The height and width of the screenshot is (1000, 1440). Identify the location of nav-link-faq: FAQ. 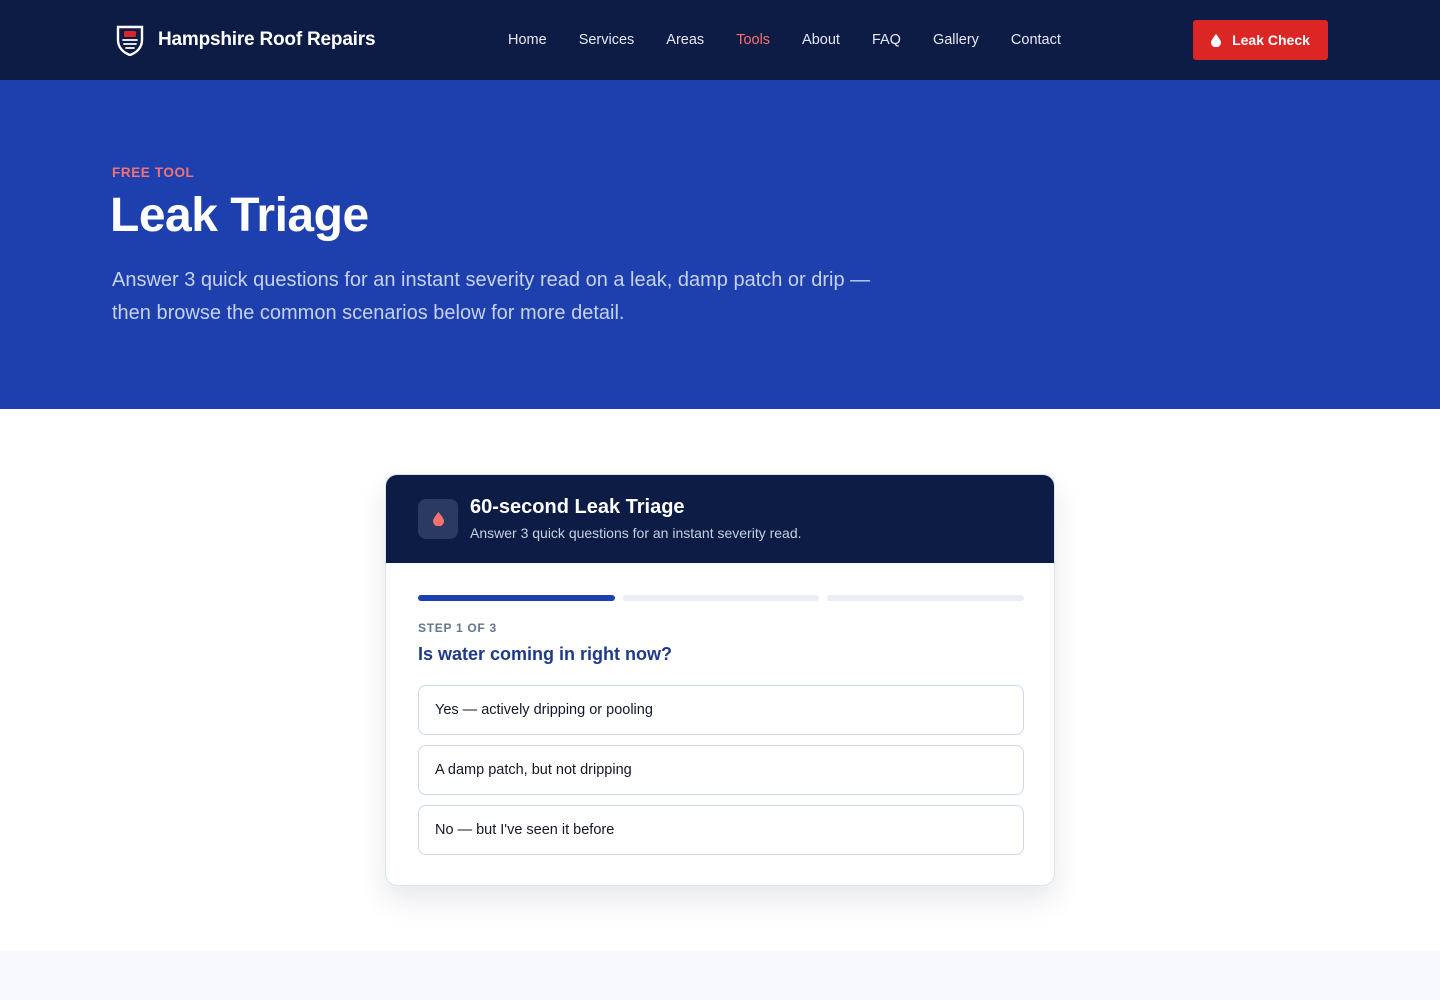
(886, 40).